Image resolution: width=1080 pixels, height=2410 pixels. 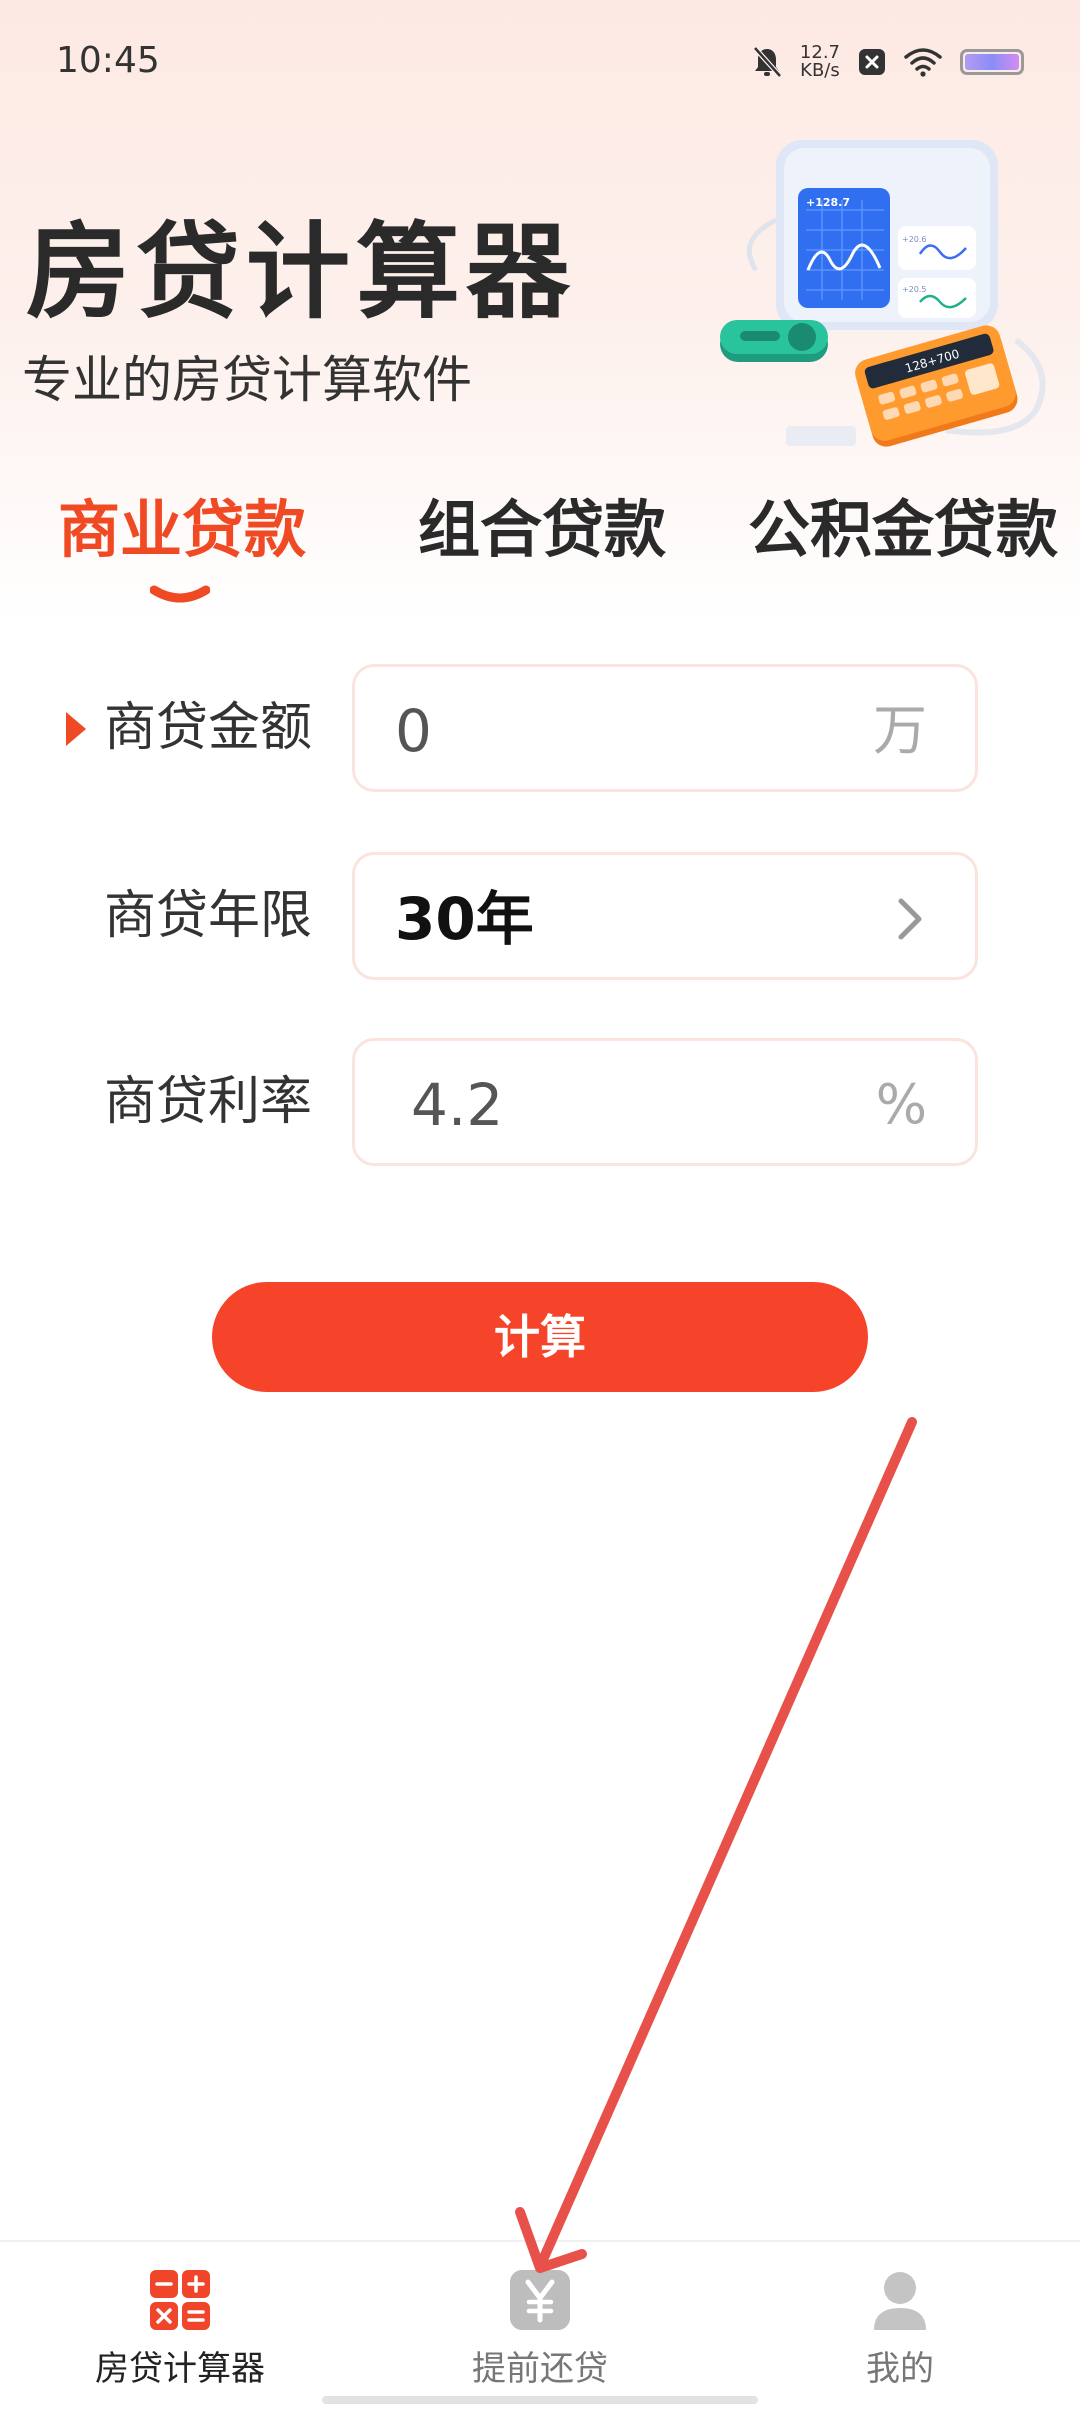 I want to click on page-subtitle: 专业的房贷计算软件, so click(x=247, y=380).